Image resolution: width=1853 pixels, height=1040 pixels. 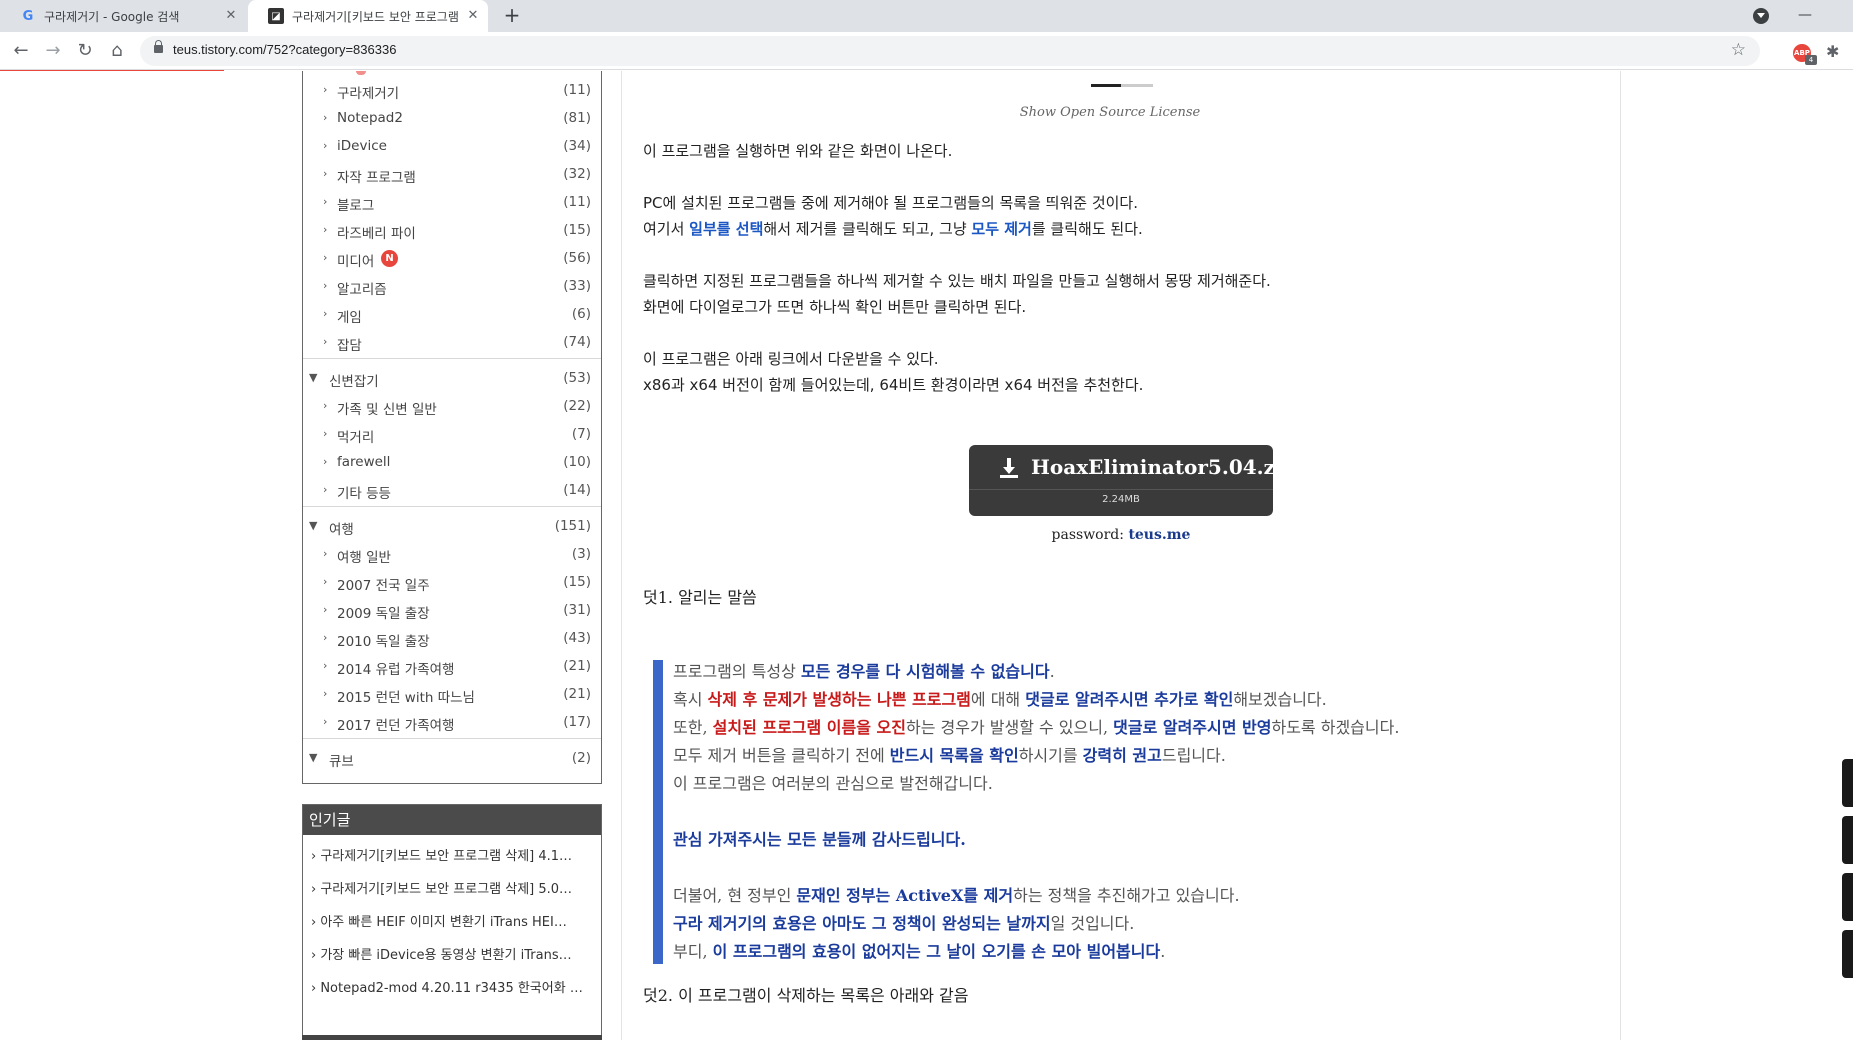 I want to click on category-label: 여행, so click(x=341, y=530).